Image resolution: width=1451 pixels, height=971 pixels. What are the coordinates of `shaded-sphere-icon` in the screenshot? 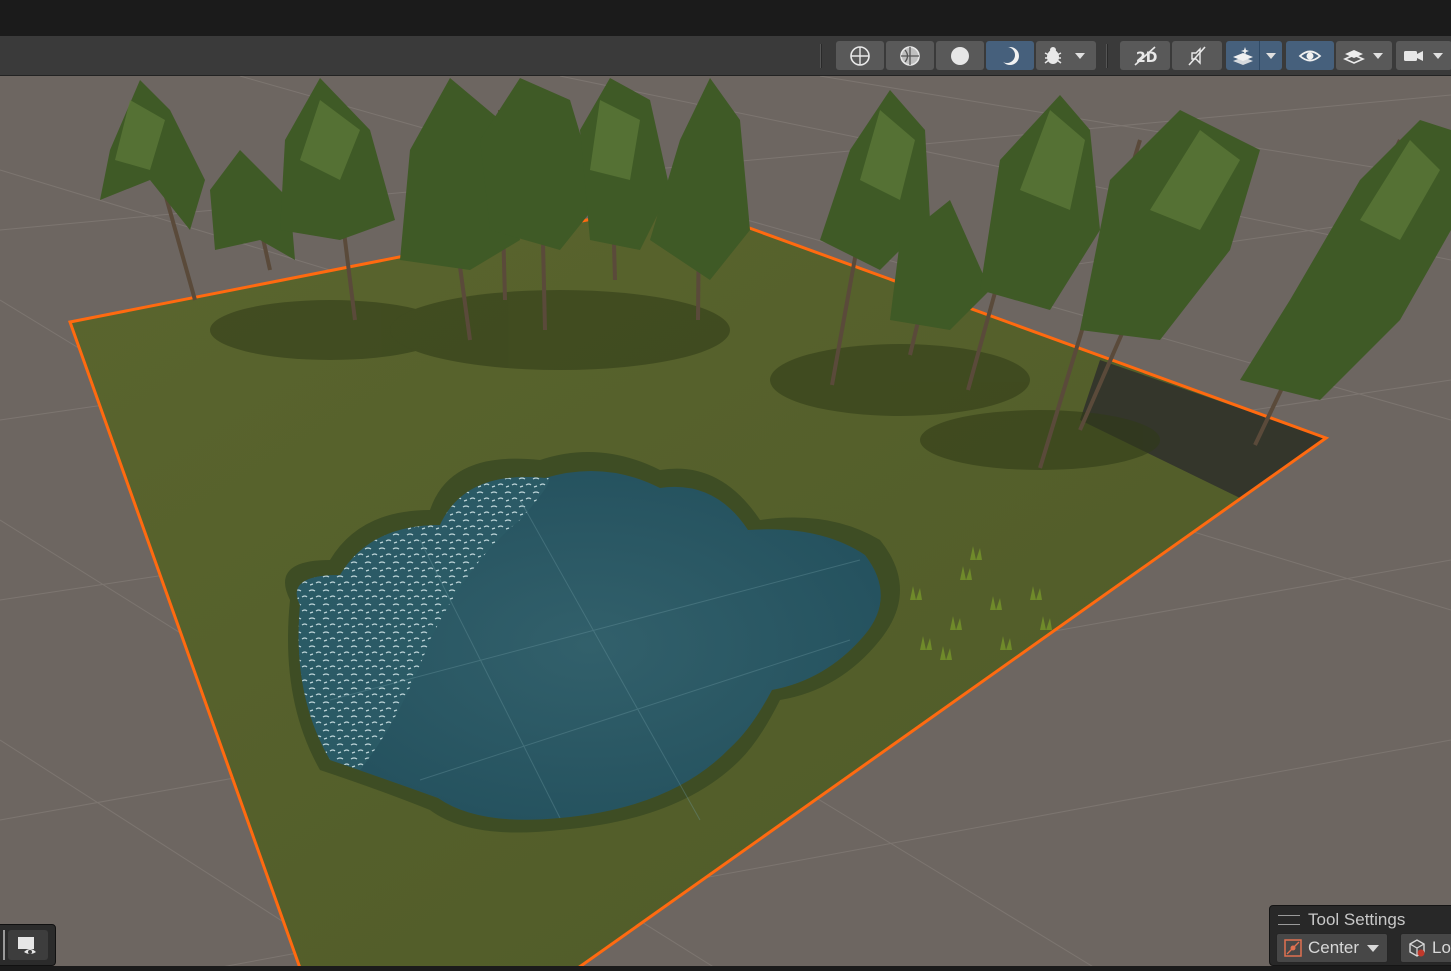 It's located at (960, 55).